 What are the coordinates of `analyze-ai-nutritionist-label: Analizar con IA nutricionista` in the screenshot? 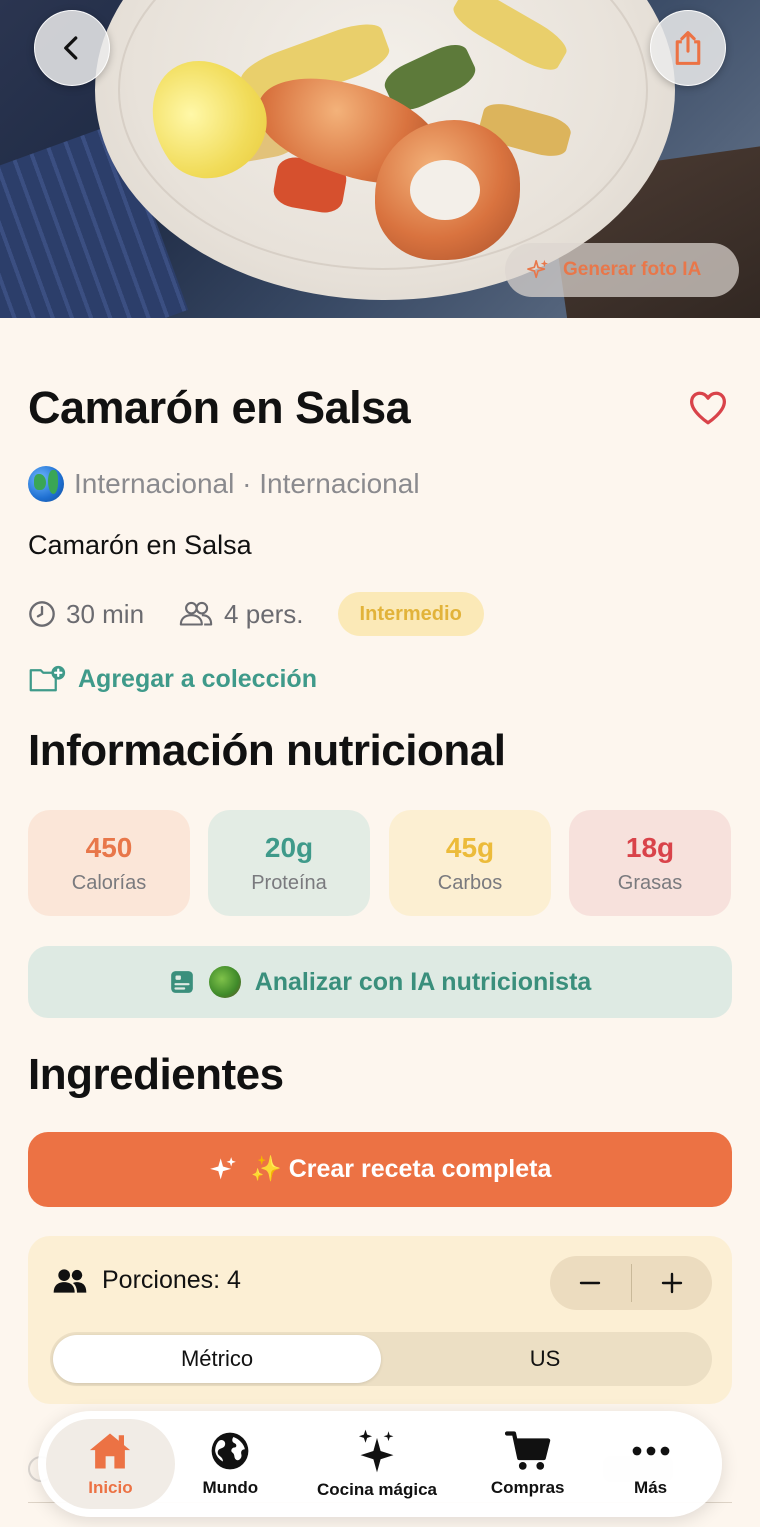 It's located at (423, 981).